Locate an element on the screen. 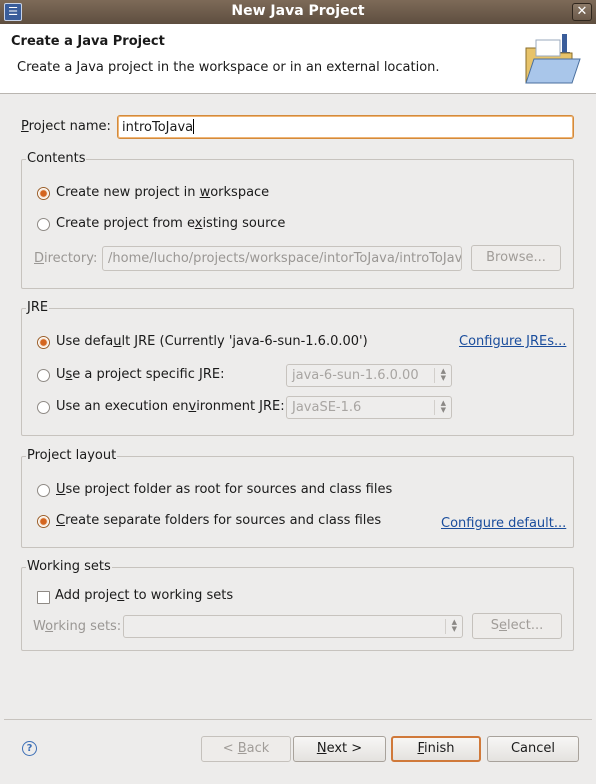 The height and width of the screenshot is (784, 596). working-sets-combo: ▲ ▼ is located at coordinates (293, 626).